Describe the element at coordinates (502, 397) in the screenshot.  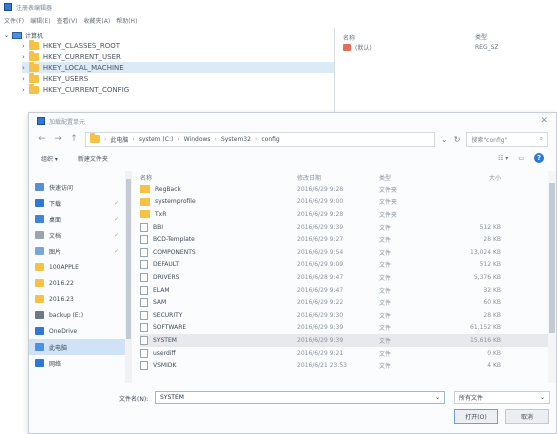
I see `filetype-select: 所有文件 ⌄` at that location.